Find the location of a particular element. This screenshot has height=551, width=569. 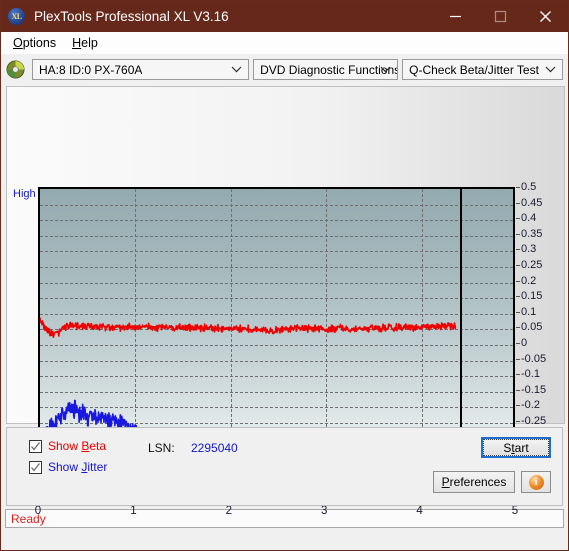

preferences-button-label-accel: P is located at coordinates (445, 482).